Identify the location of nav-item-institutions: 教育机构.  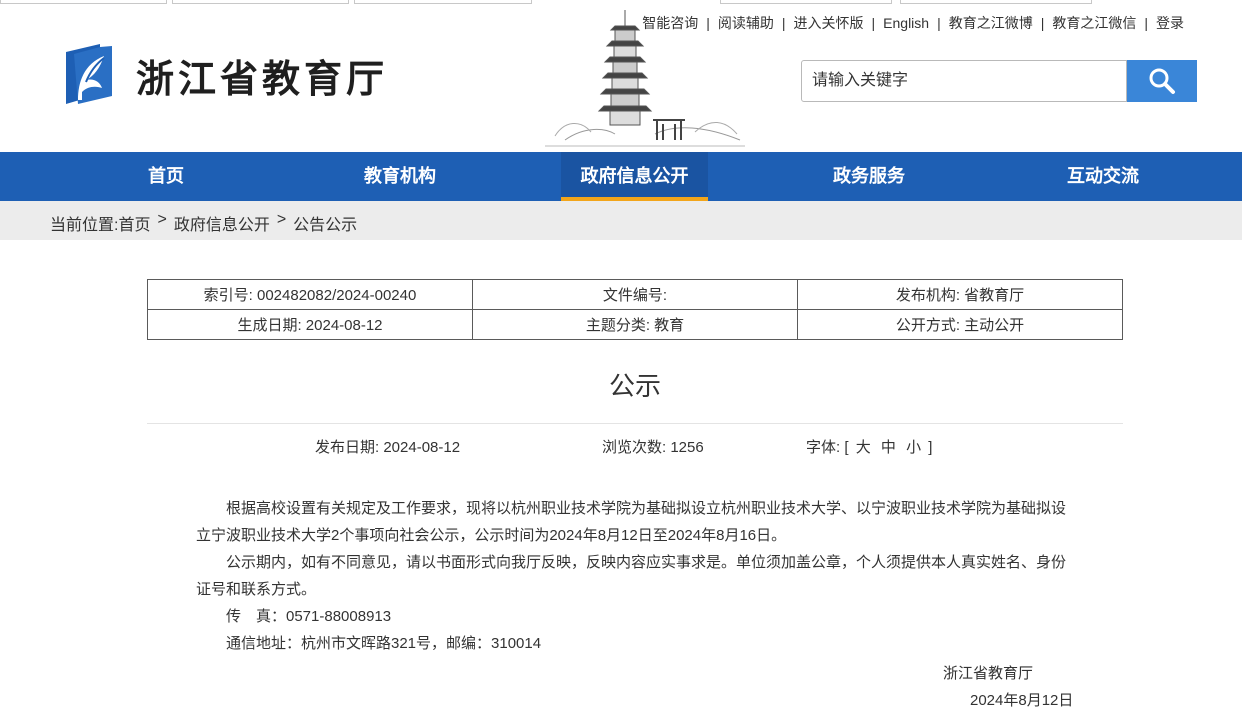
(400, 176).